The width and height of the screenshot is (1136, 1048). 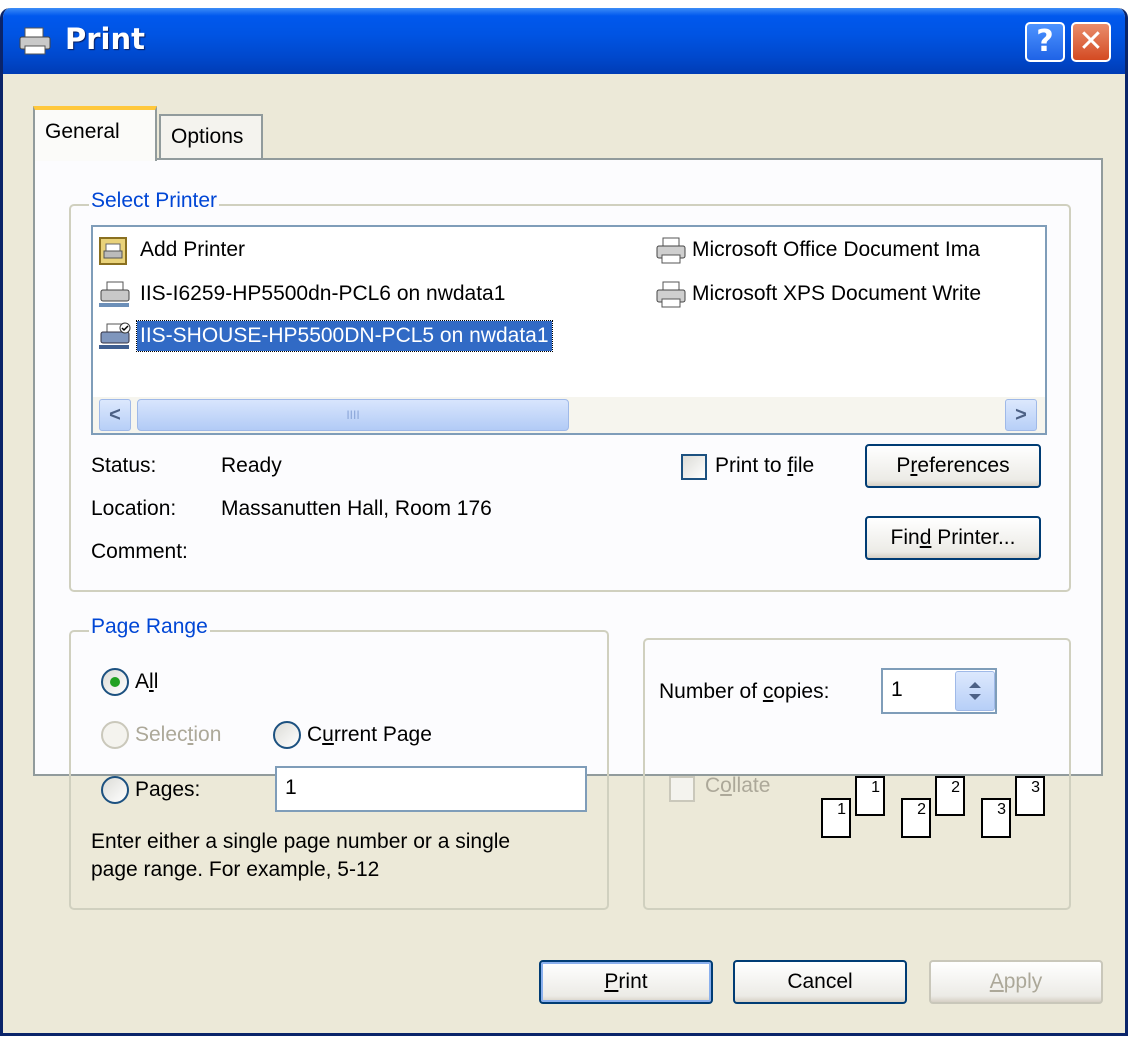 What do you see at coordinates (1030, 796) in the screenshot?
I see `collate-page-back: 3` at bounding box center [1030, 796].